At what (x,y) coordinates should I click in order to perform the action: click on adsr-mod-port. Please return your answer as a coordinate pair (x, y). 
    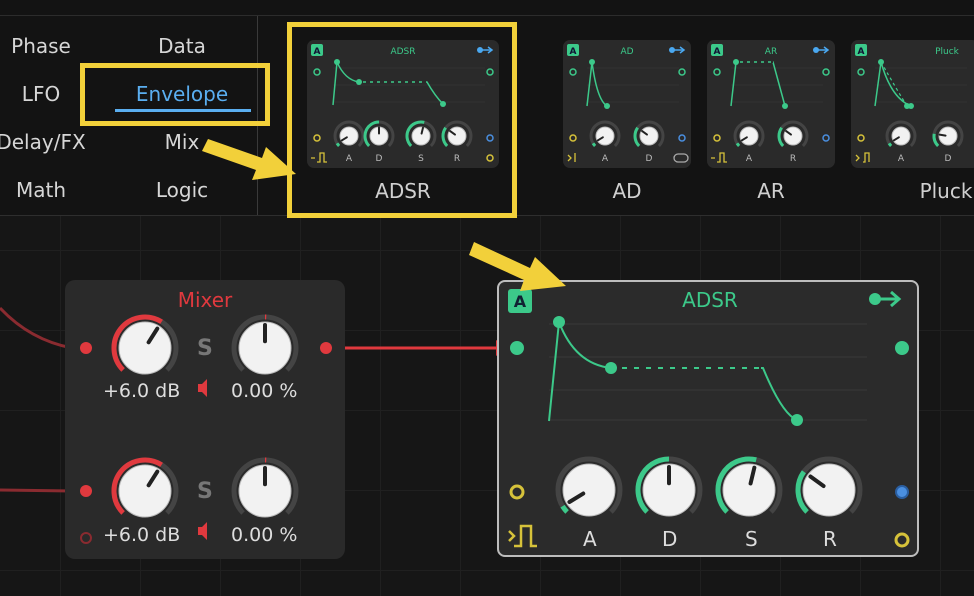
    Looking at the image, I should click on (902, 492).